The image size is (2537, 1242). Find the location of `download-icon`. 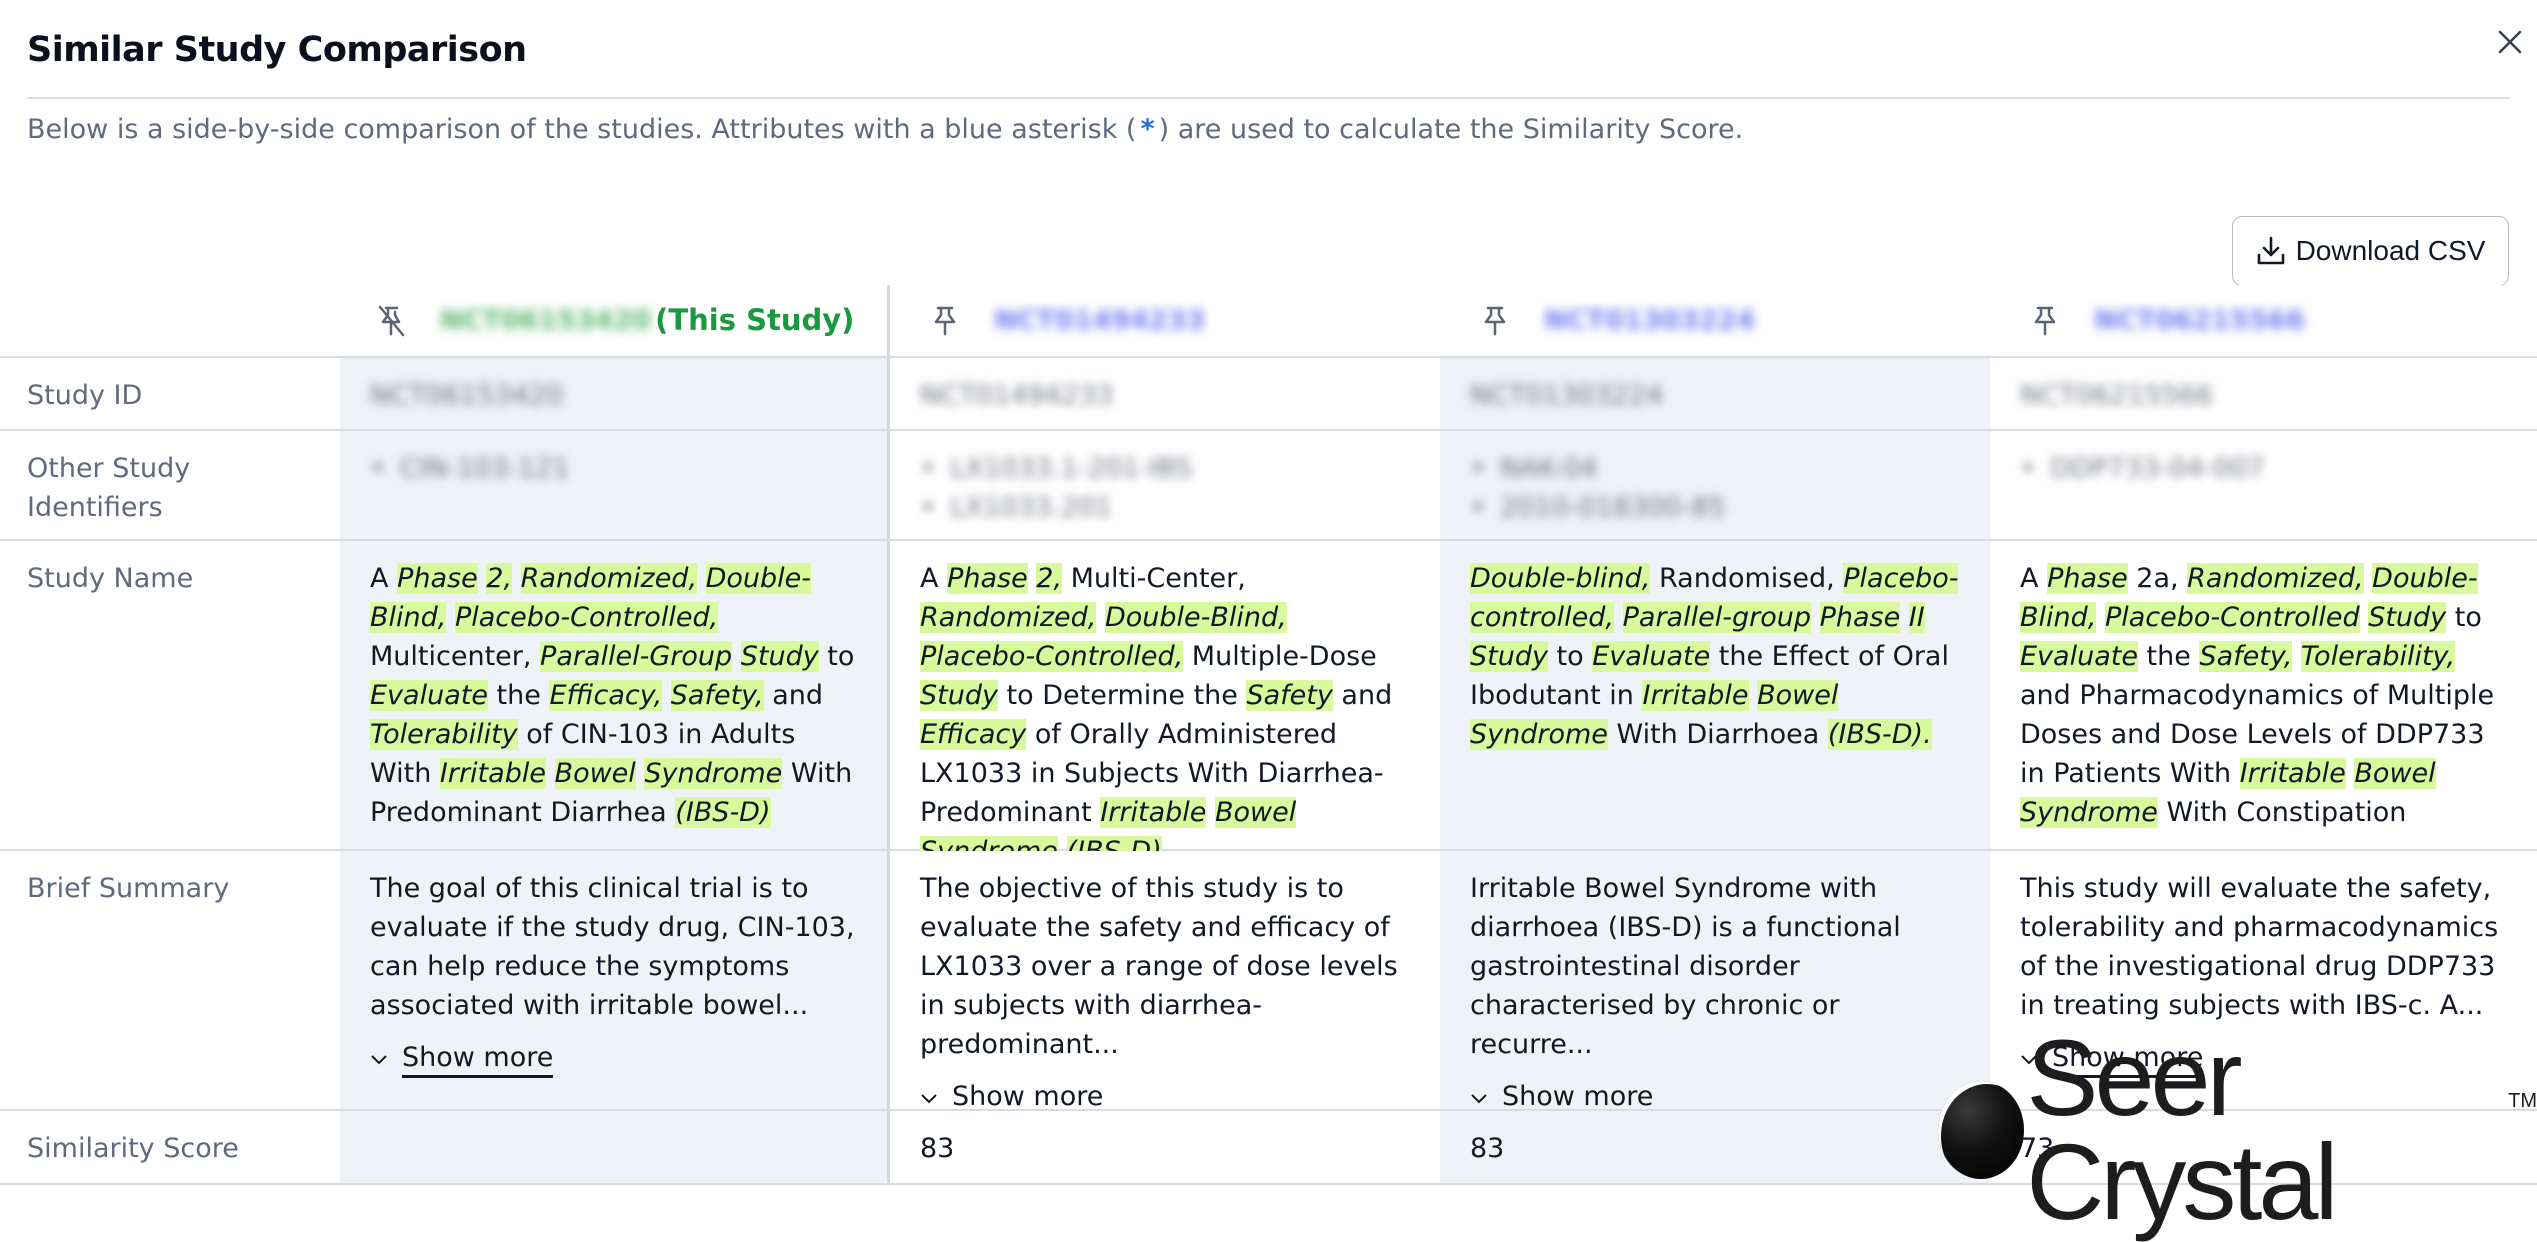

download-icon is located at coordinates (2270, 250).